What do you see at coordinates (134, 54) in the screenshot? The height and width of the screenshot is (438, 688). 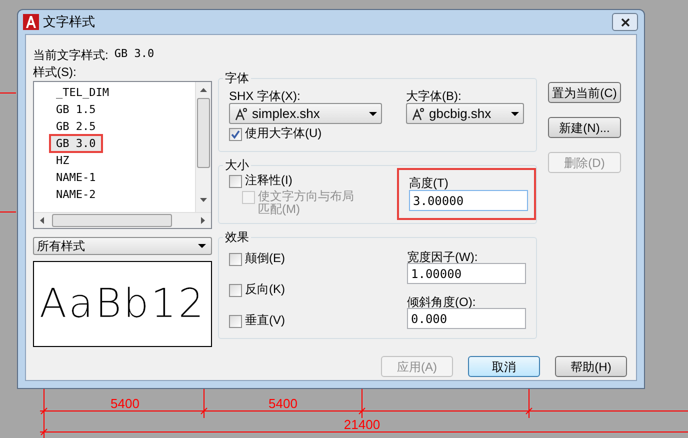 I see `current-style-value: GB 3.0` at bounding box center [134, 54].